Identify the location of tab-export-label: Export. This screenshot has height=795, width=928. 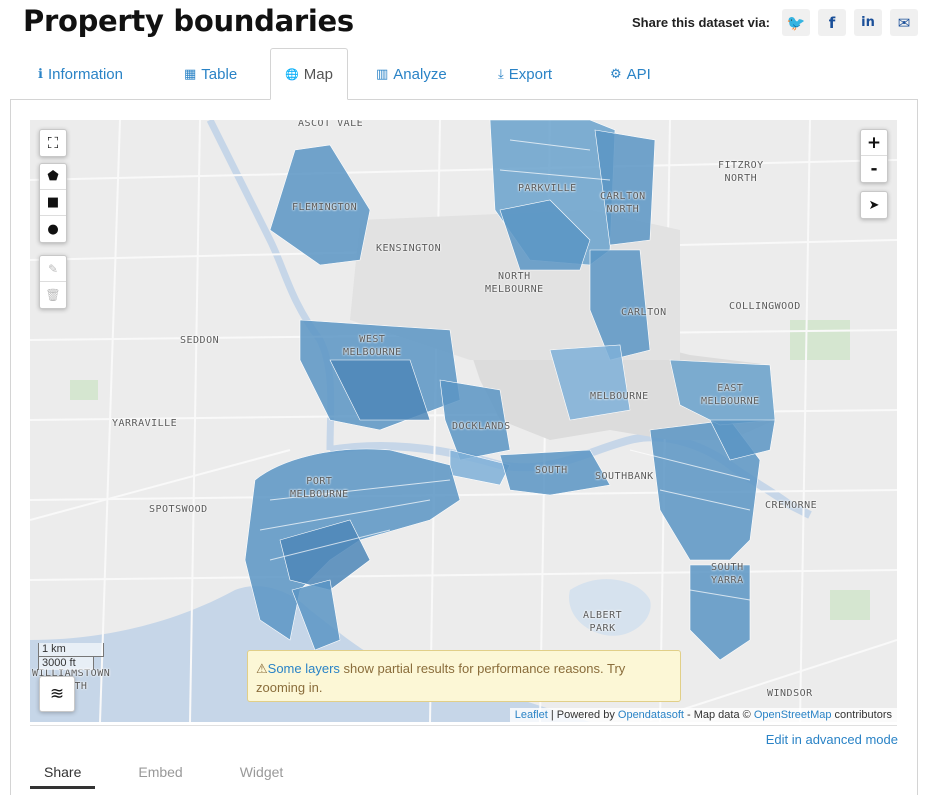
(530, 74).